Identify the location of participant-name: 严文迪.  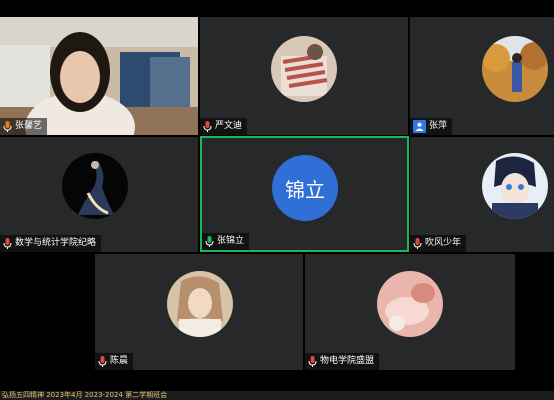
(229, 126).